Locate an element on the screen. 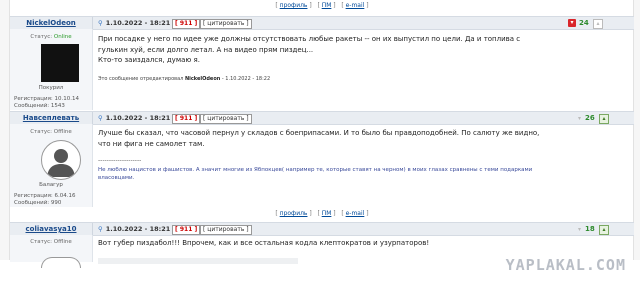  author-name: NickelOdeon is located at coordinates (51, 23).